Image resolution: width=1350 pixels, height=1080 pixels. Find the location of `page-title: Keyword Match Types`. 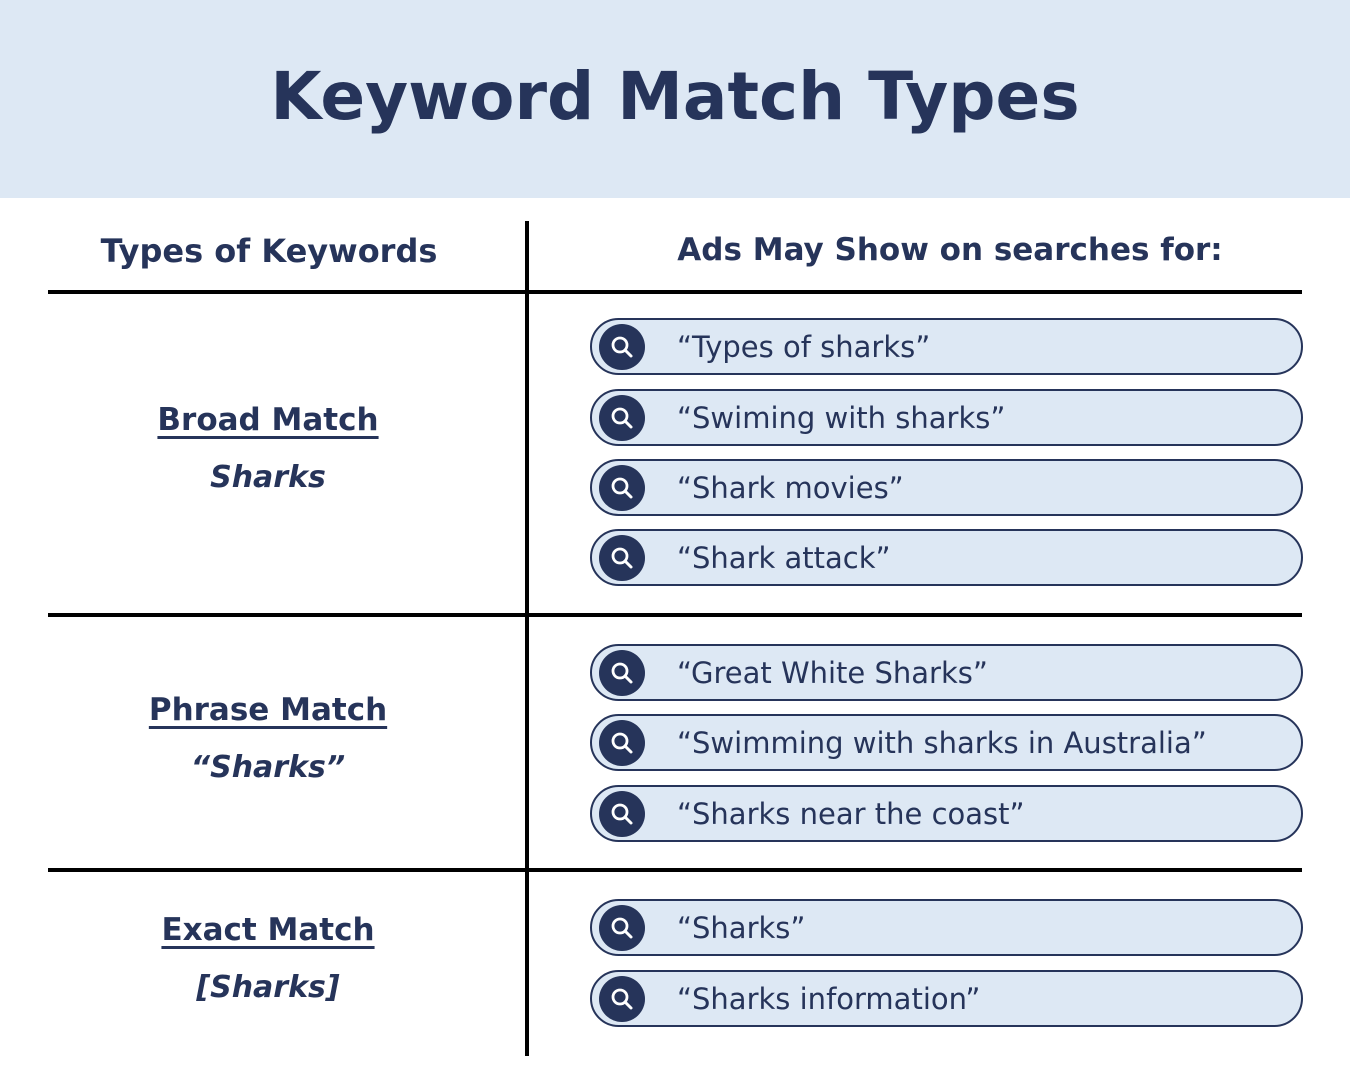

page-title: Keyword Match Types is located at coordinates (675, 96).